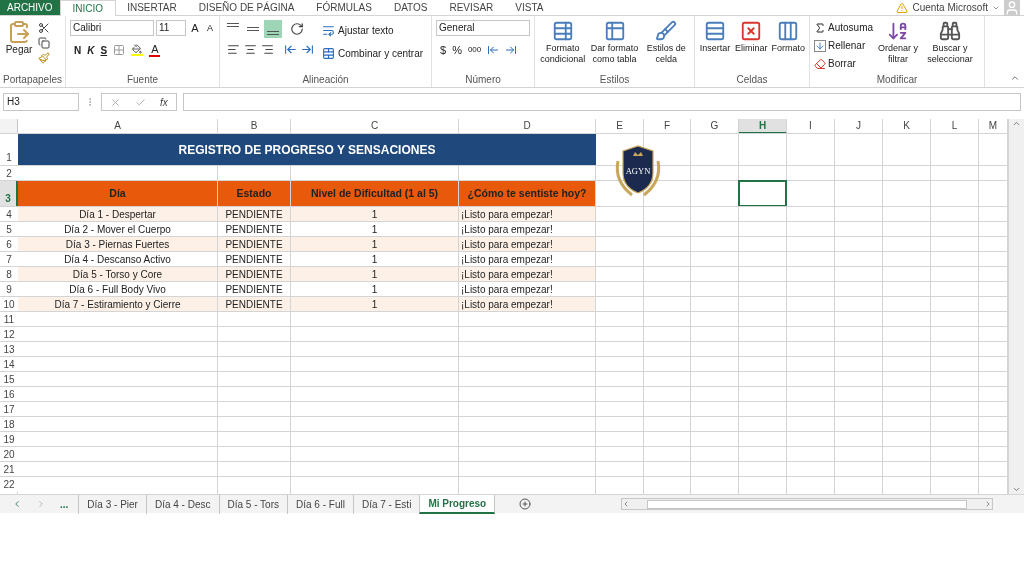  Describe the element at coordinates (195, 28) in the screenshot. I see `grow-font-button: A` at that location.